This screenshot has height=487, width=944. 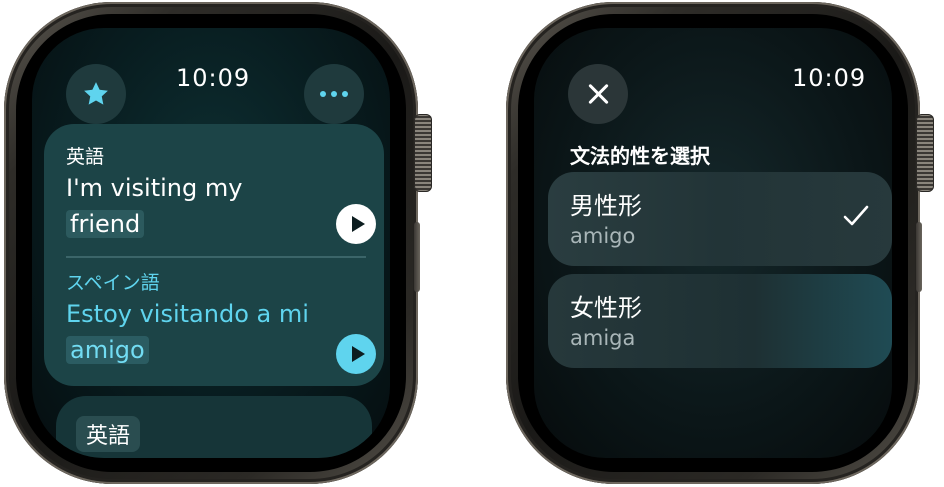 What do you see at coordinates (603, 338) in the screenshot?
I see `option-word: amiga` at bounding box center [603, 338].